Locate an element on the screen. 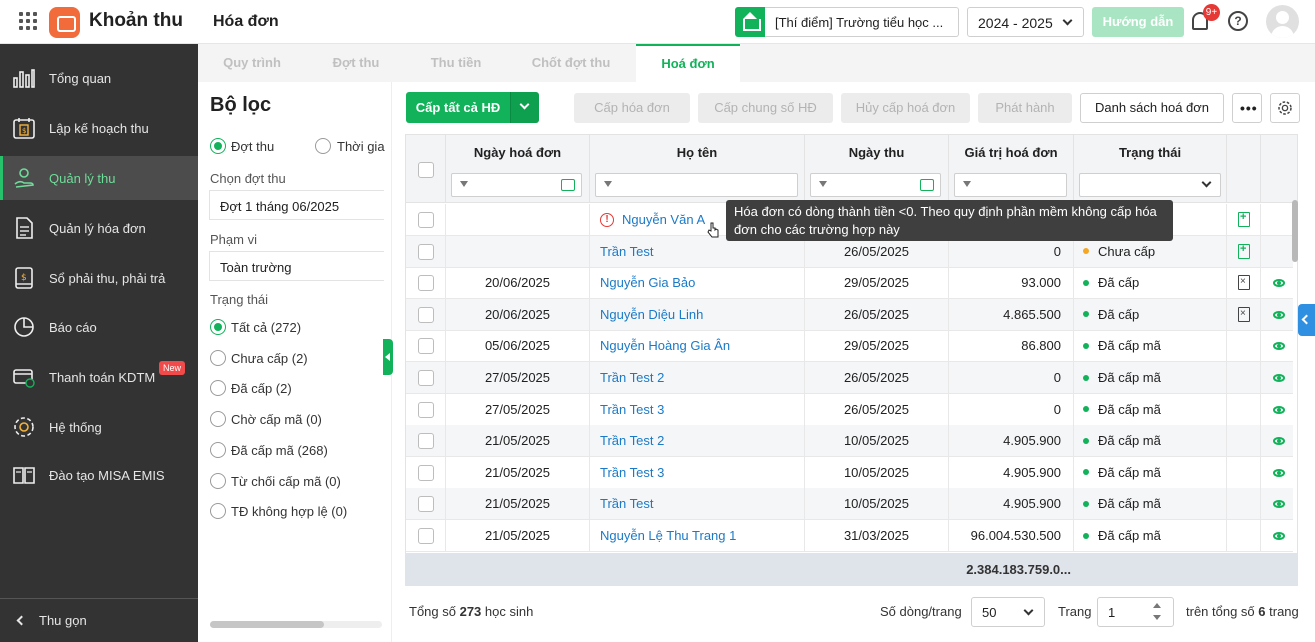 The height and width of the screenshot is (642, 1315). student-name-cell: Nguyễn Hoàng Gia Ân is located at coordinates (697, 346).